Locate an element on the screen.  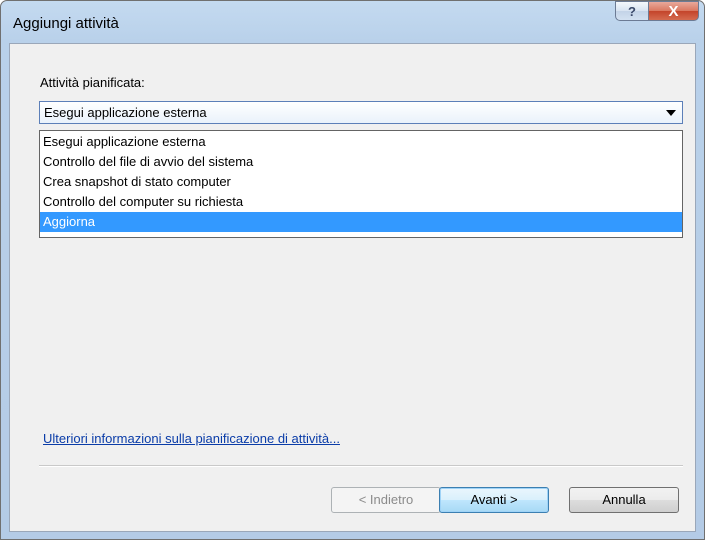
close-button: X is located at coordinates (674, 11).